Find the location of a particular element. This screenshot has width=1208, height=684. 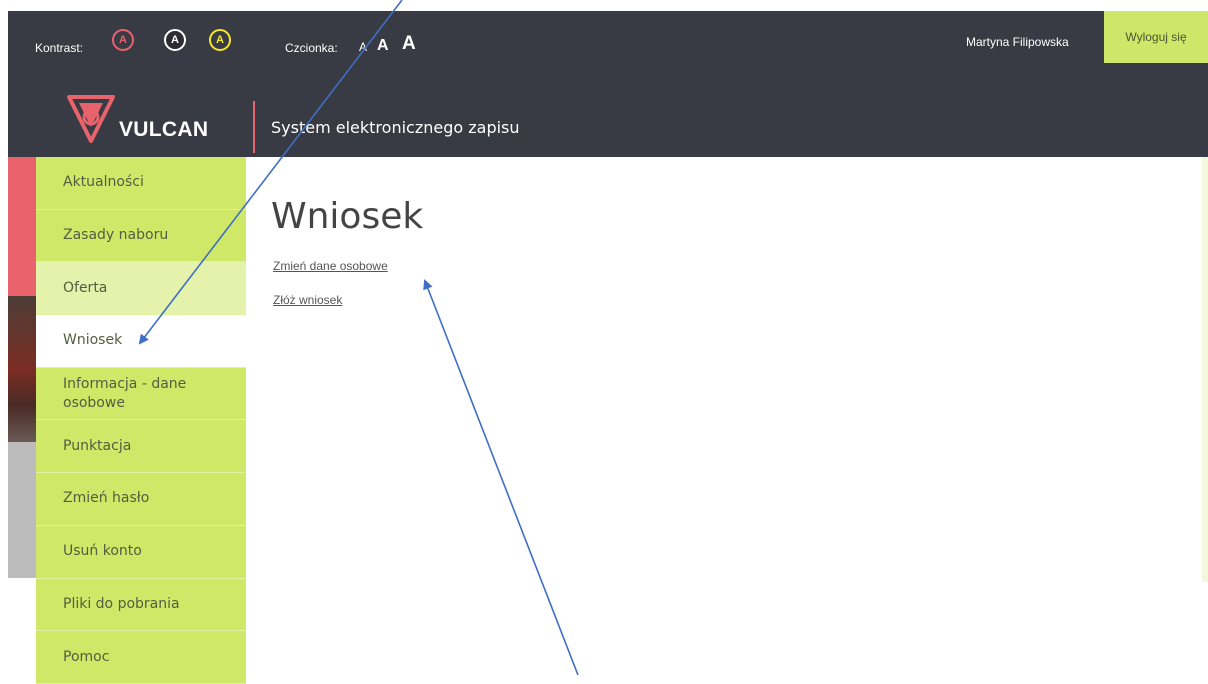

decorative-band-red is located at coordinates (22, 226).